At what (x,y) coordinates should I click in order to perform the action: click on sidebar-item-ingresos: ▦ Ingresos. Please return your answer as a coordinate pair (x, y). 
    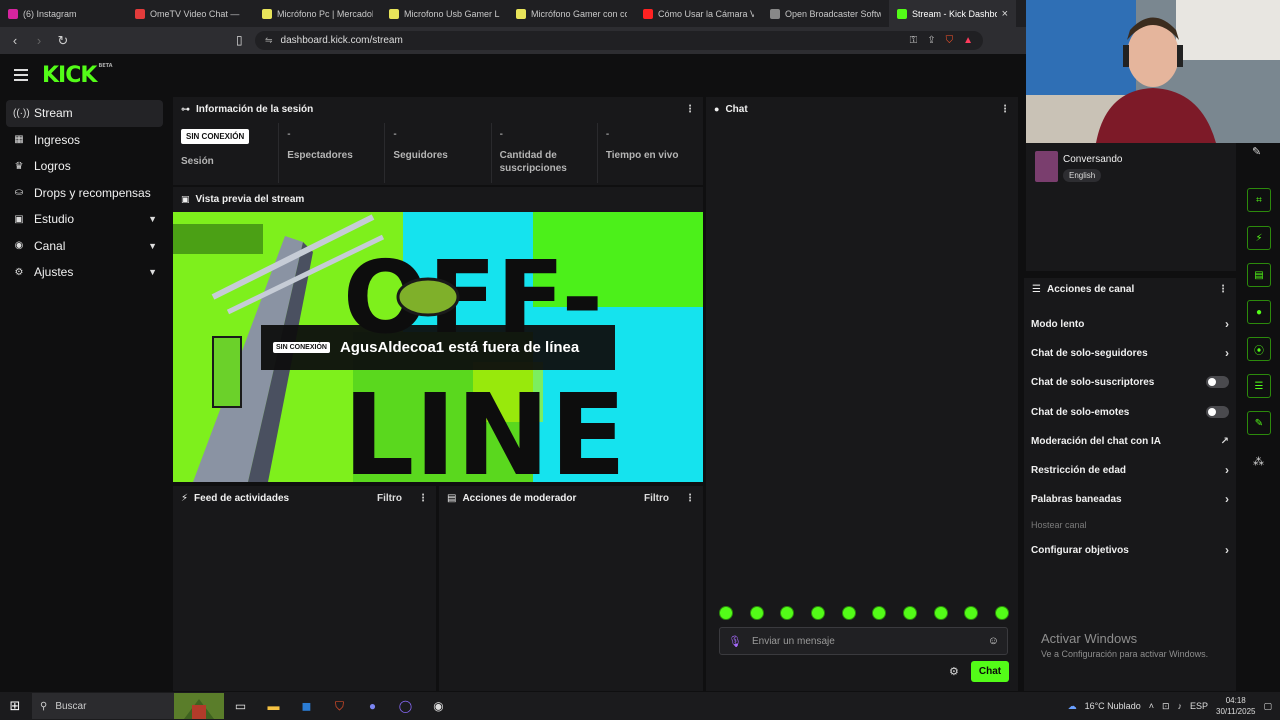
    Looking at the image, I should click on (84, 140).